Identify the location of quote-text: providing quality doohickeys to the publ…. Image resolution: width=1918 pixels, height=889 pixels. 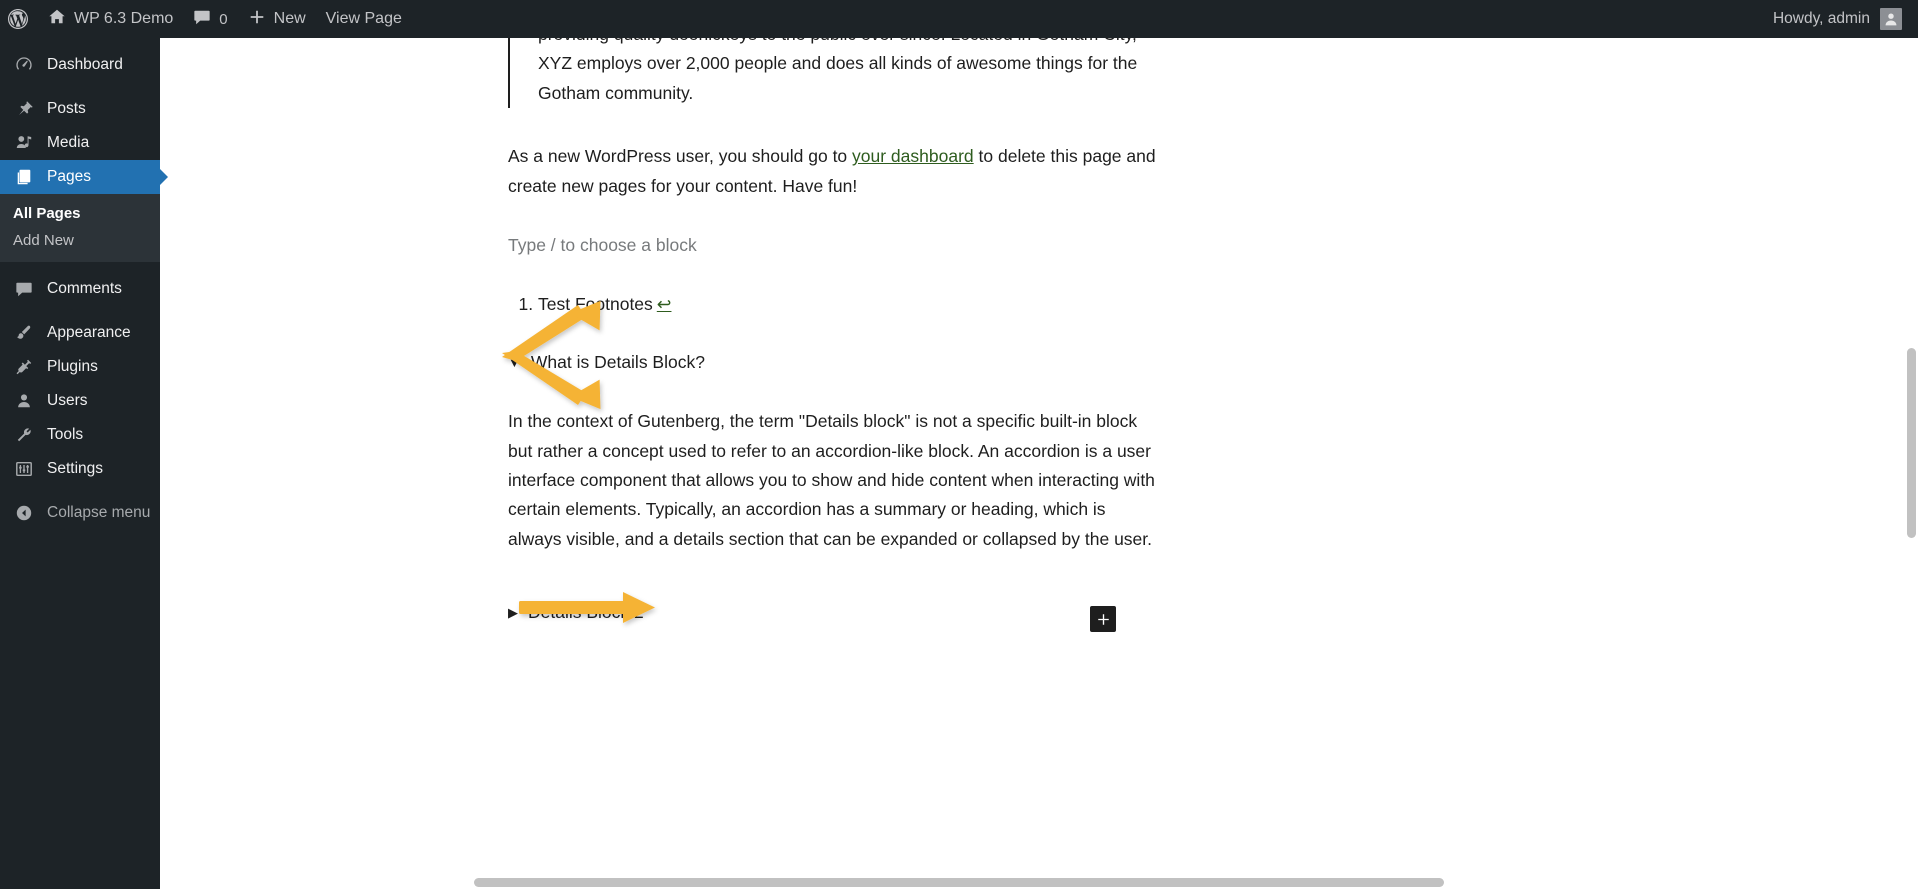
(838, 70).